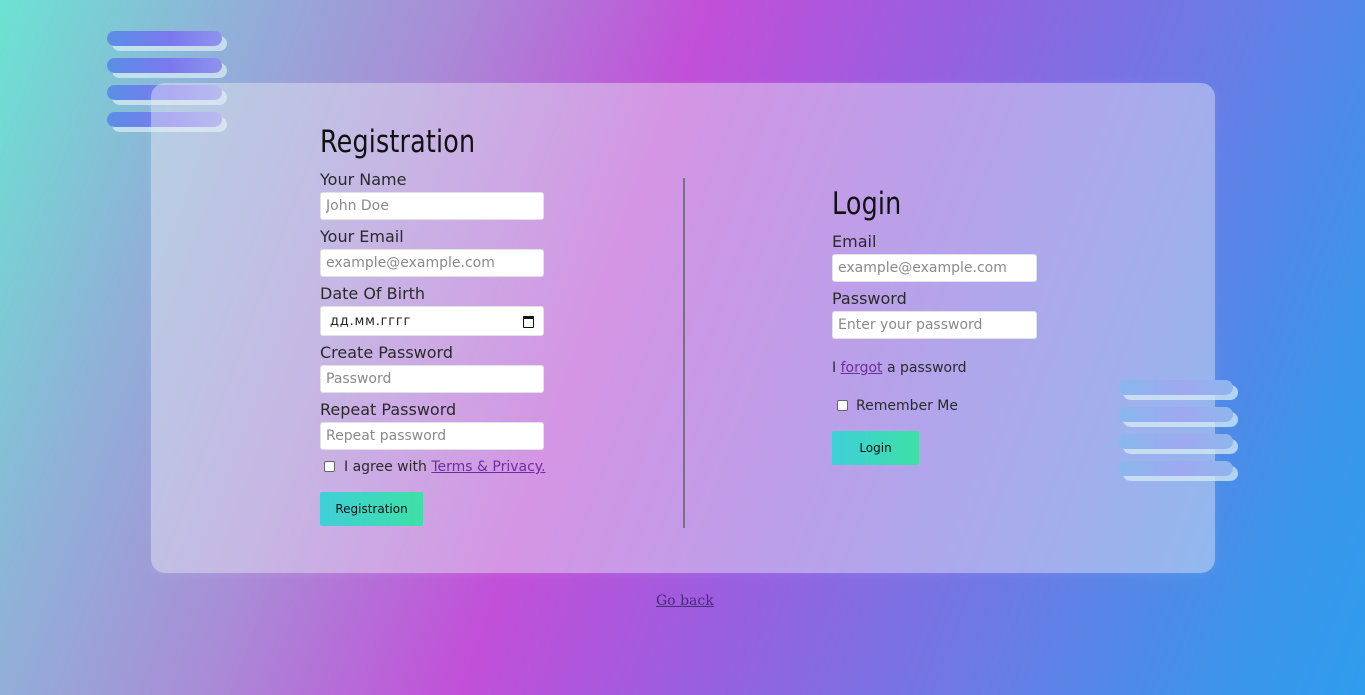  I want to click on name-label: Your Name, so click(363, 179).